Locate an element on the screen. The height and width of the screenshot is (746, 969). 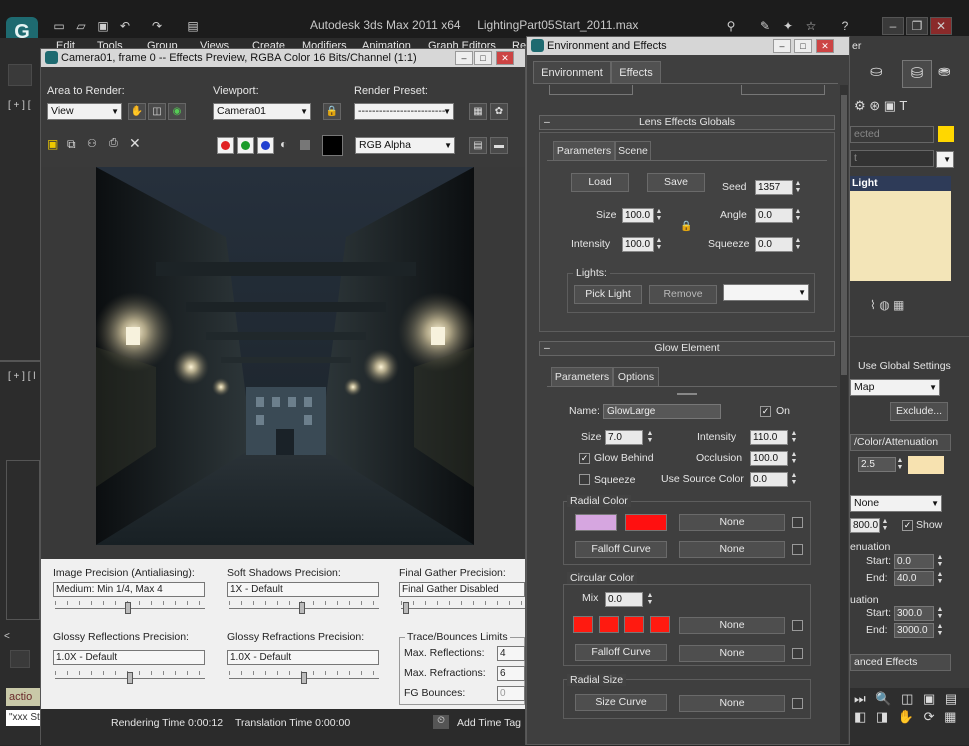
select-link-icon is located at coordinates (20, 75).